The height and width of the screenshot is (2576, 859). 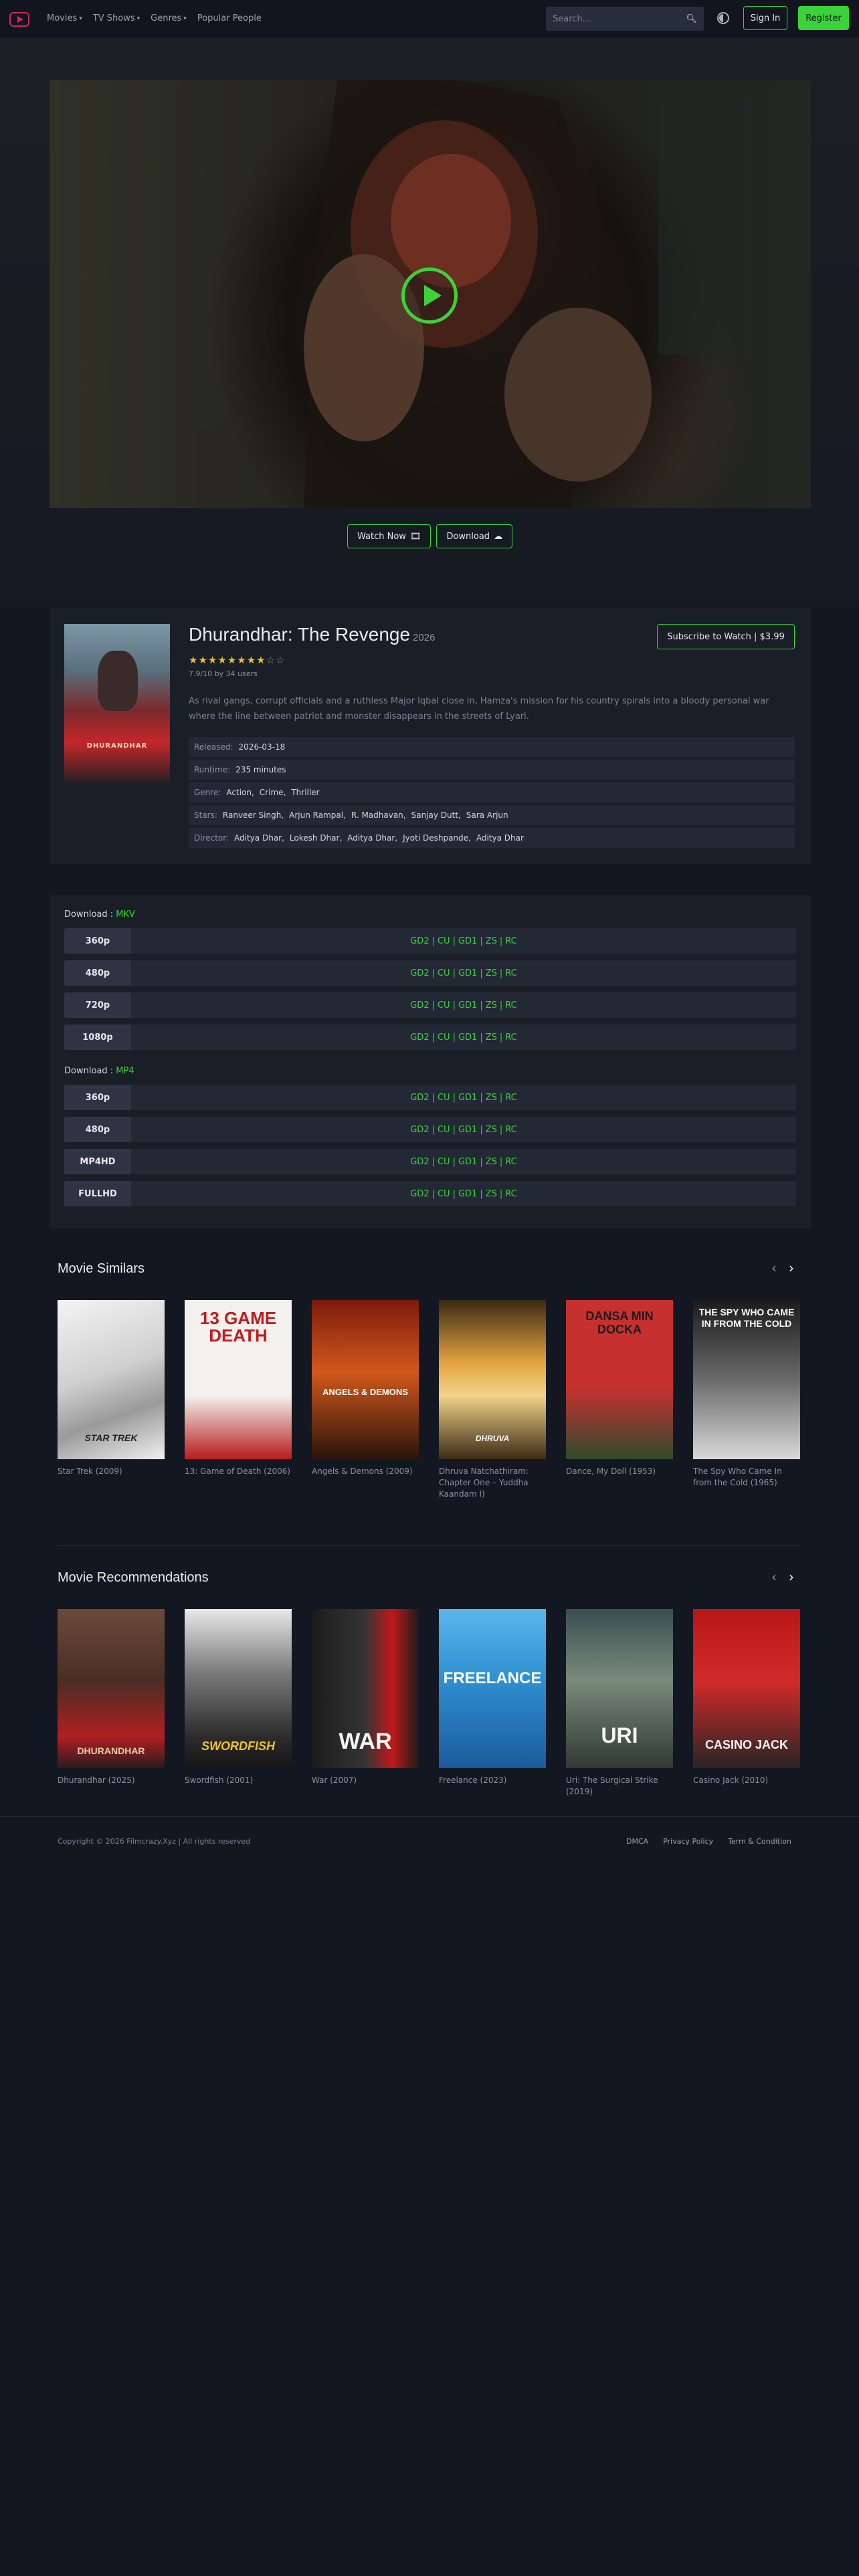 What do you see at coordinates (239, 1379) in the screenshot?
I see `movie-card-poster: 13 GAME DEATH` at bounding box center [239, 1379].